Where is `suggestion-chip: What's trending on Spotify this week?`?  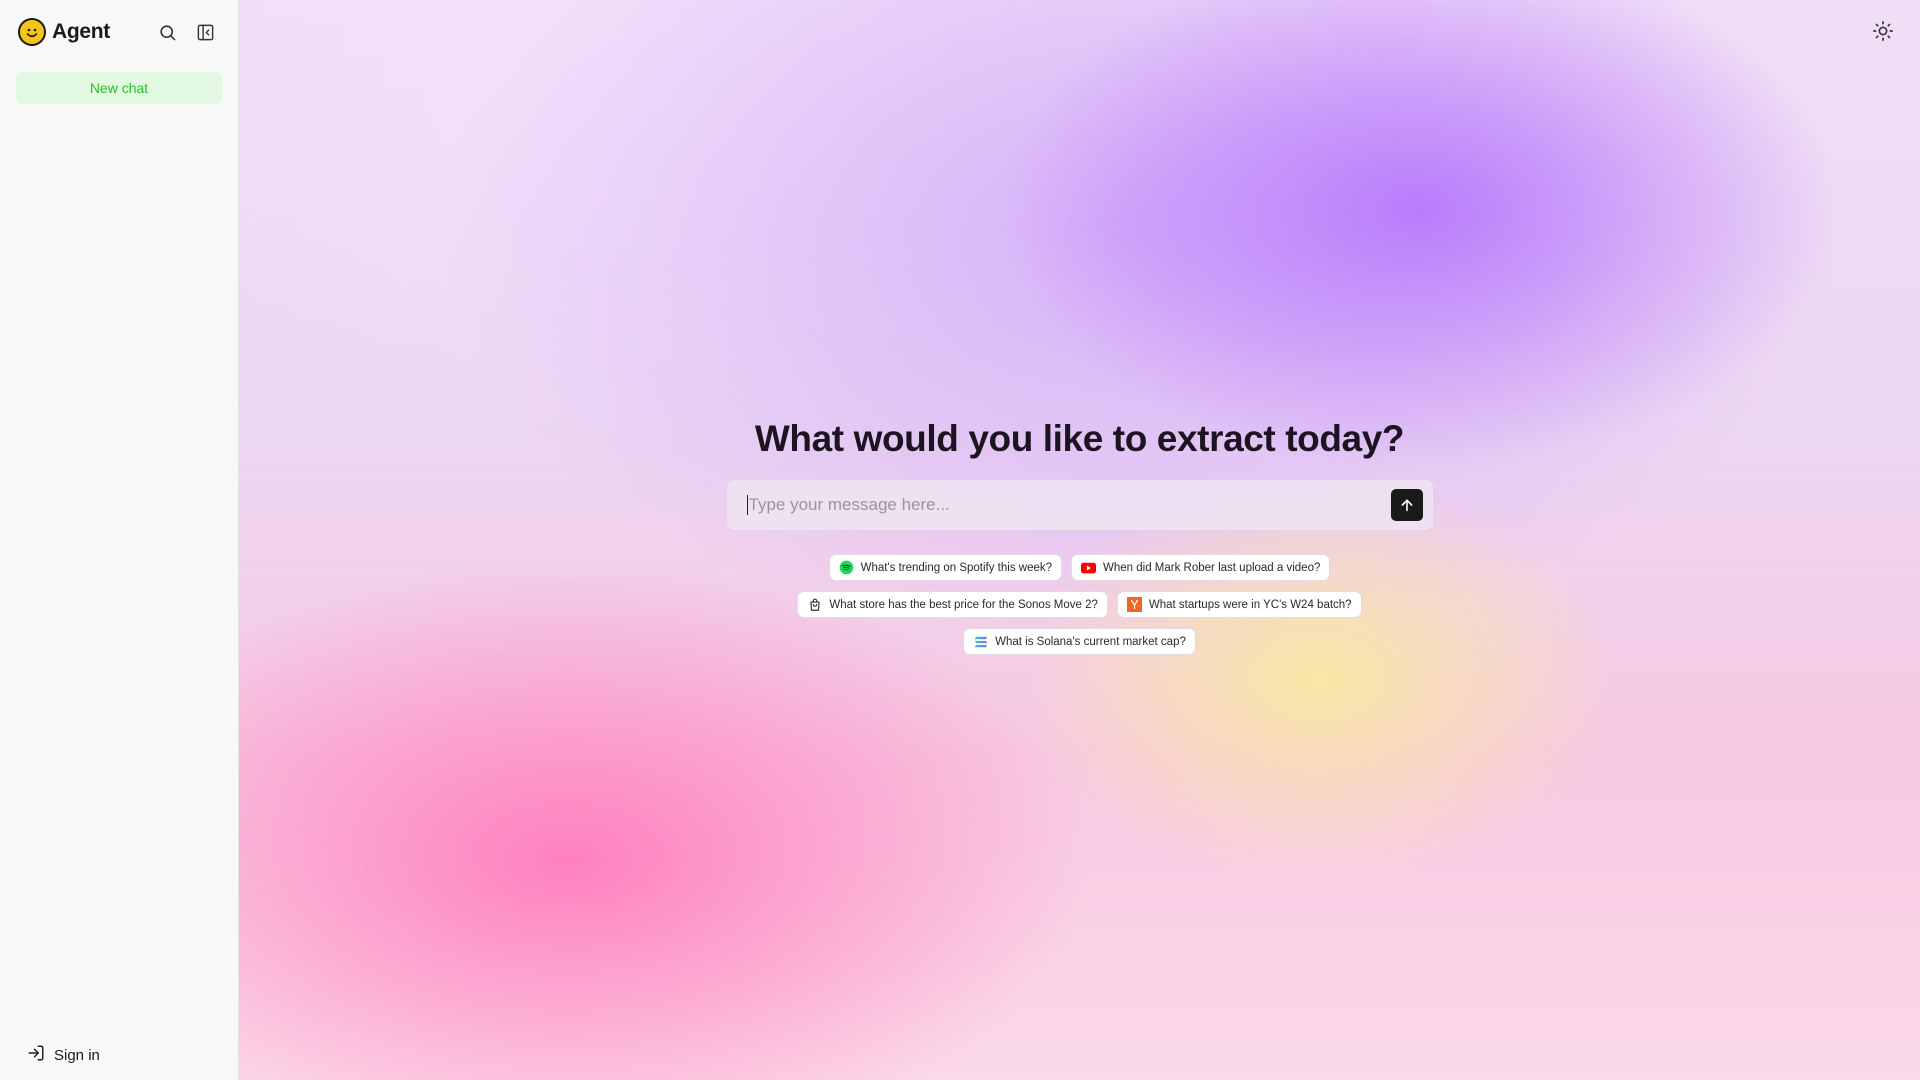 suggestion-chip: What's trending on Spotify this week? is located at coordinates (945, 567).